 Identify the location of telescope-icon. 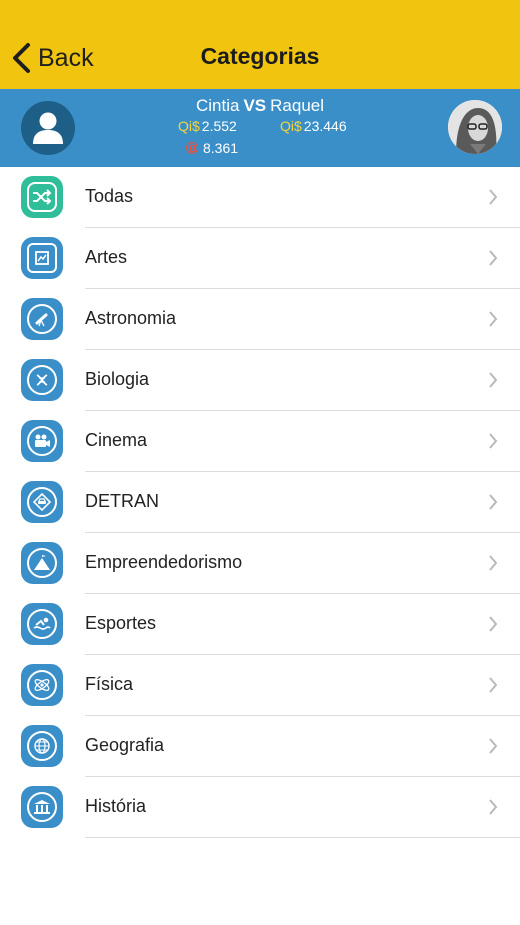
(42, 319).